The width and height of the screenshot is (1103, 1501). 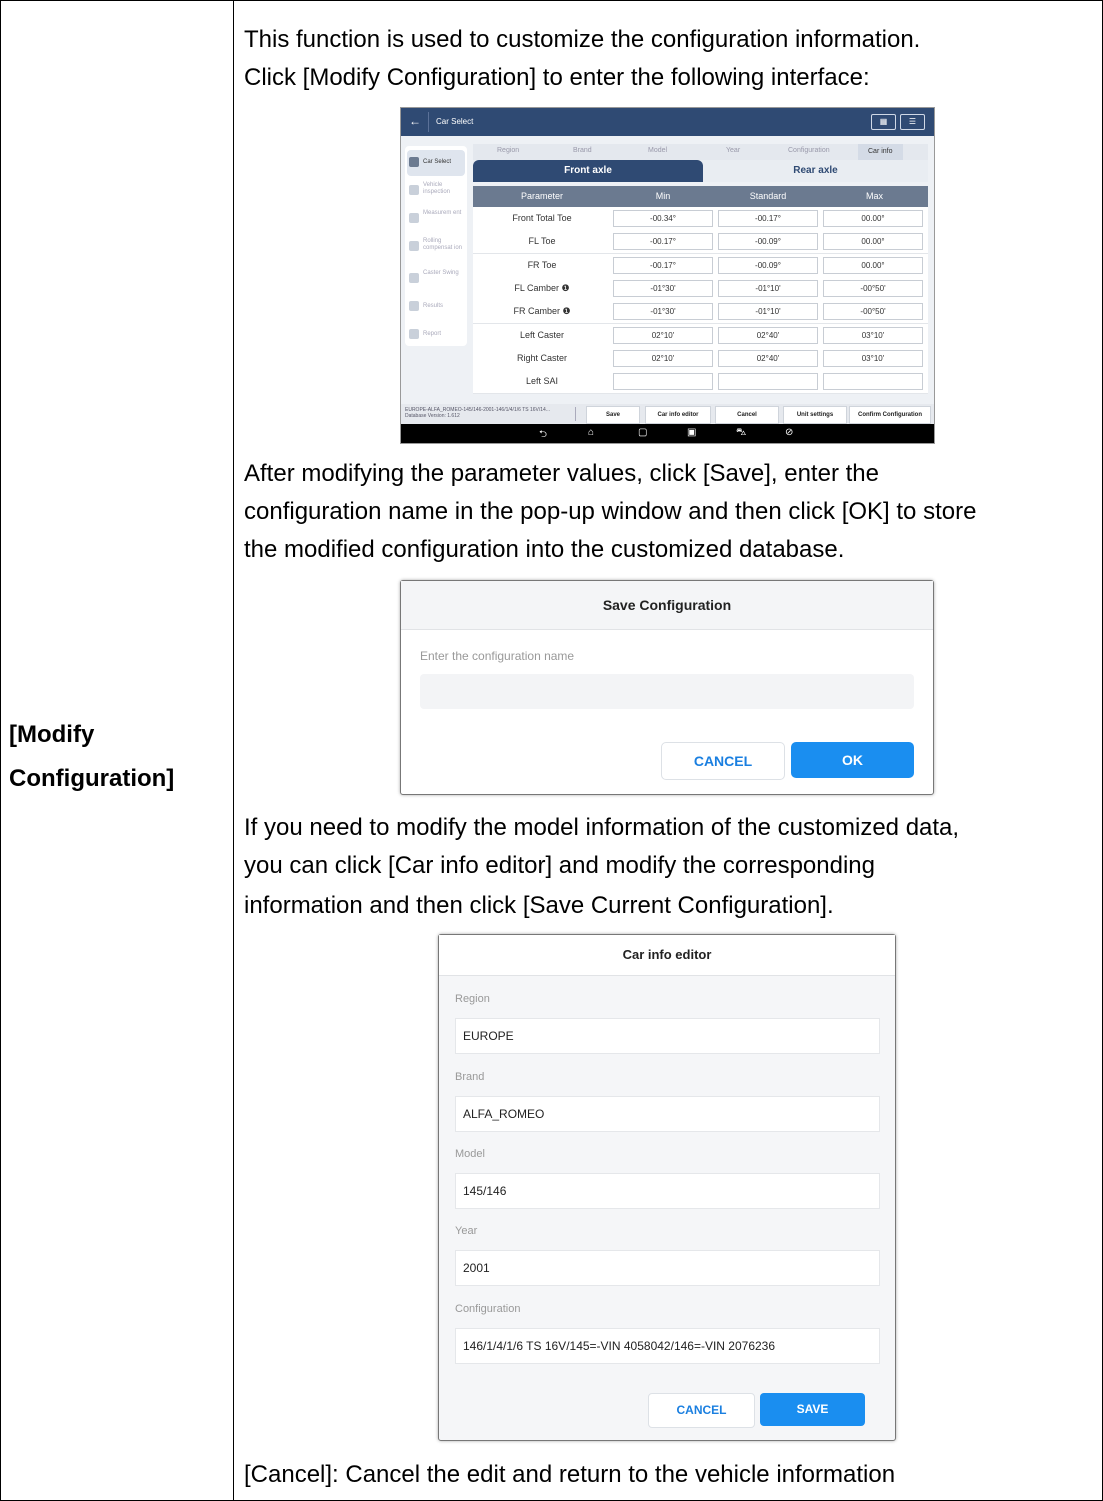 I want to click on row-label-line-1: [Modify, so click(x=52, y=734).